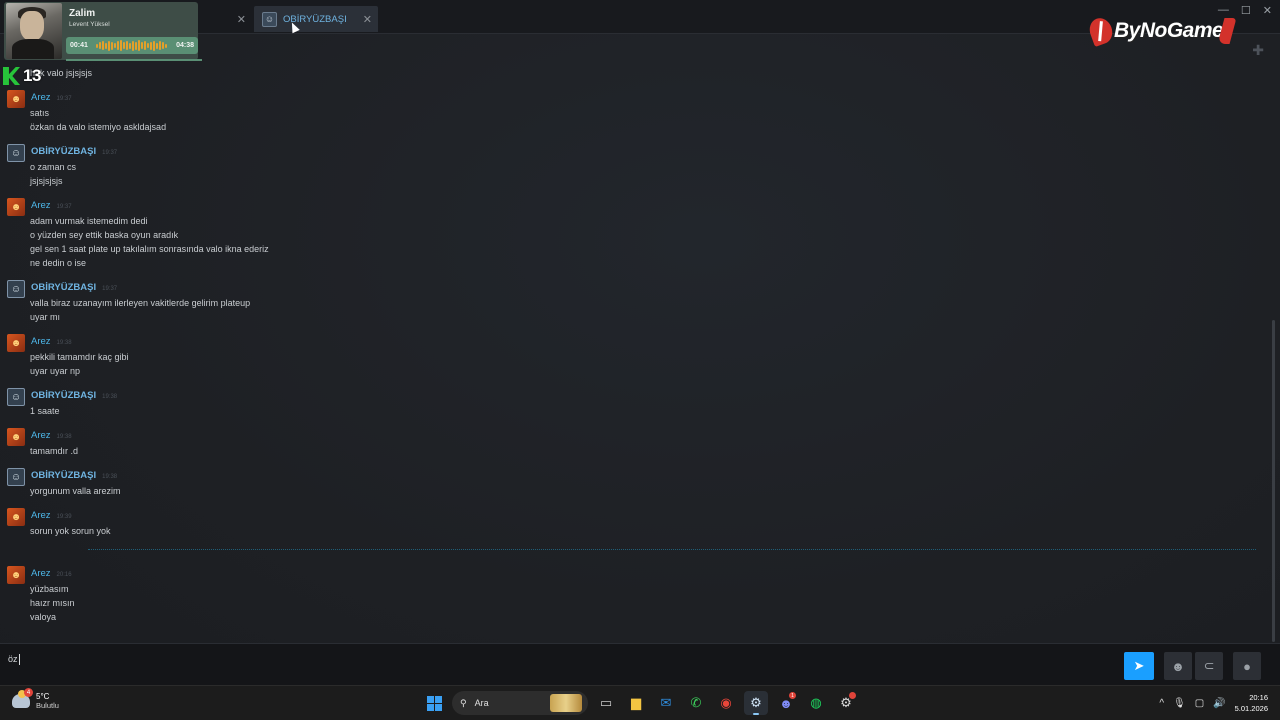  What do you see at coordinates (1251, 703) in the screenshot?
I see `clock: 20:16 5.01.2026` at bounding box center [1251, 703].